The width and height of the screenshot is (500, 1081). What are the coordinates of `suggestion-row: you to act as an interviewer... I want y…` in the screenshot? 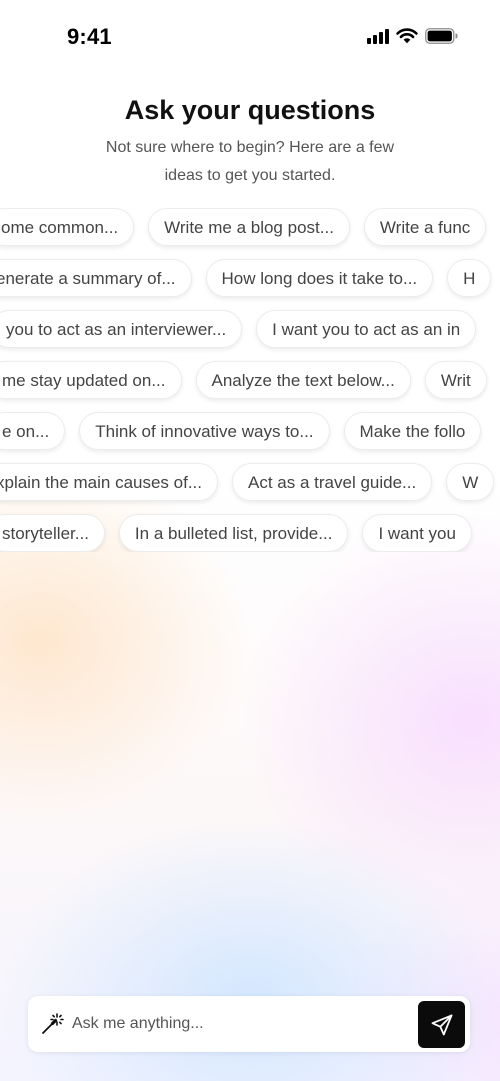 It's located at (238, 329).